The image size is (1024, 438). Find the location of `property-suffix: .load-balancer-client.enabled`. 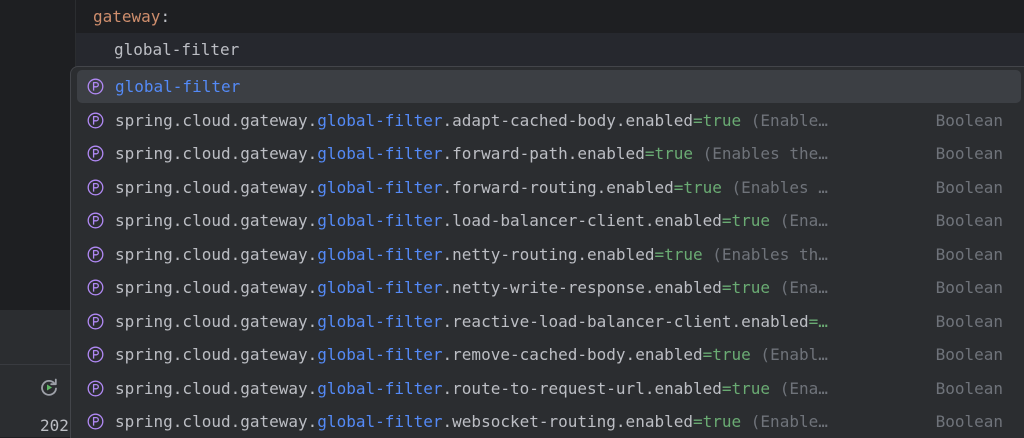

property-suffix: .load-balancer-client.enabled is located at coordinates (582, 220).